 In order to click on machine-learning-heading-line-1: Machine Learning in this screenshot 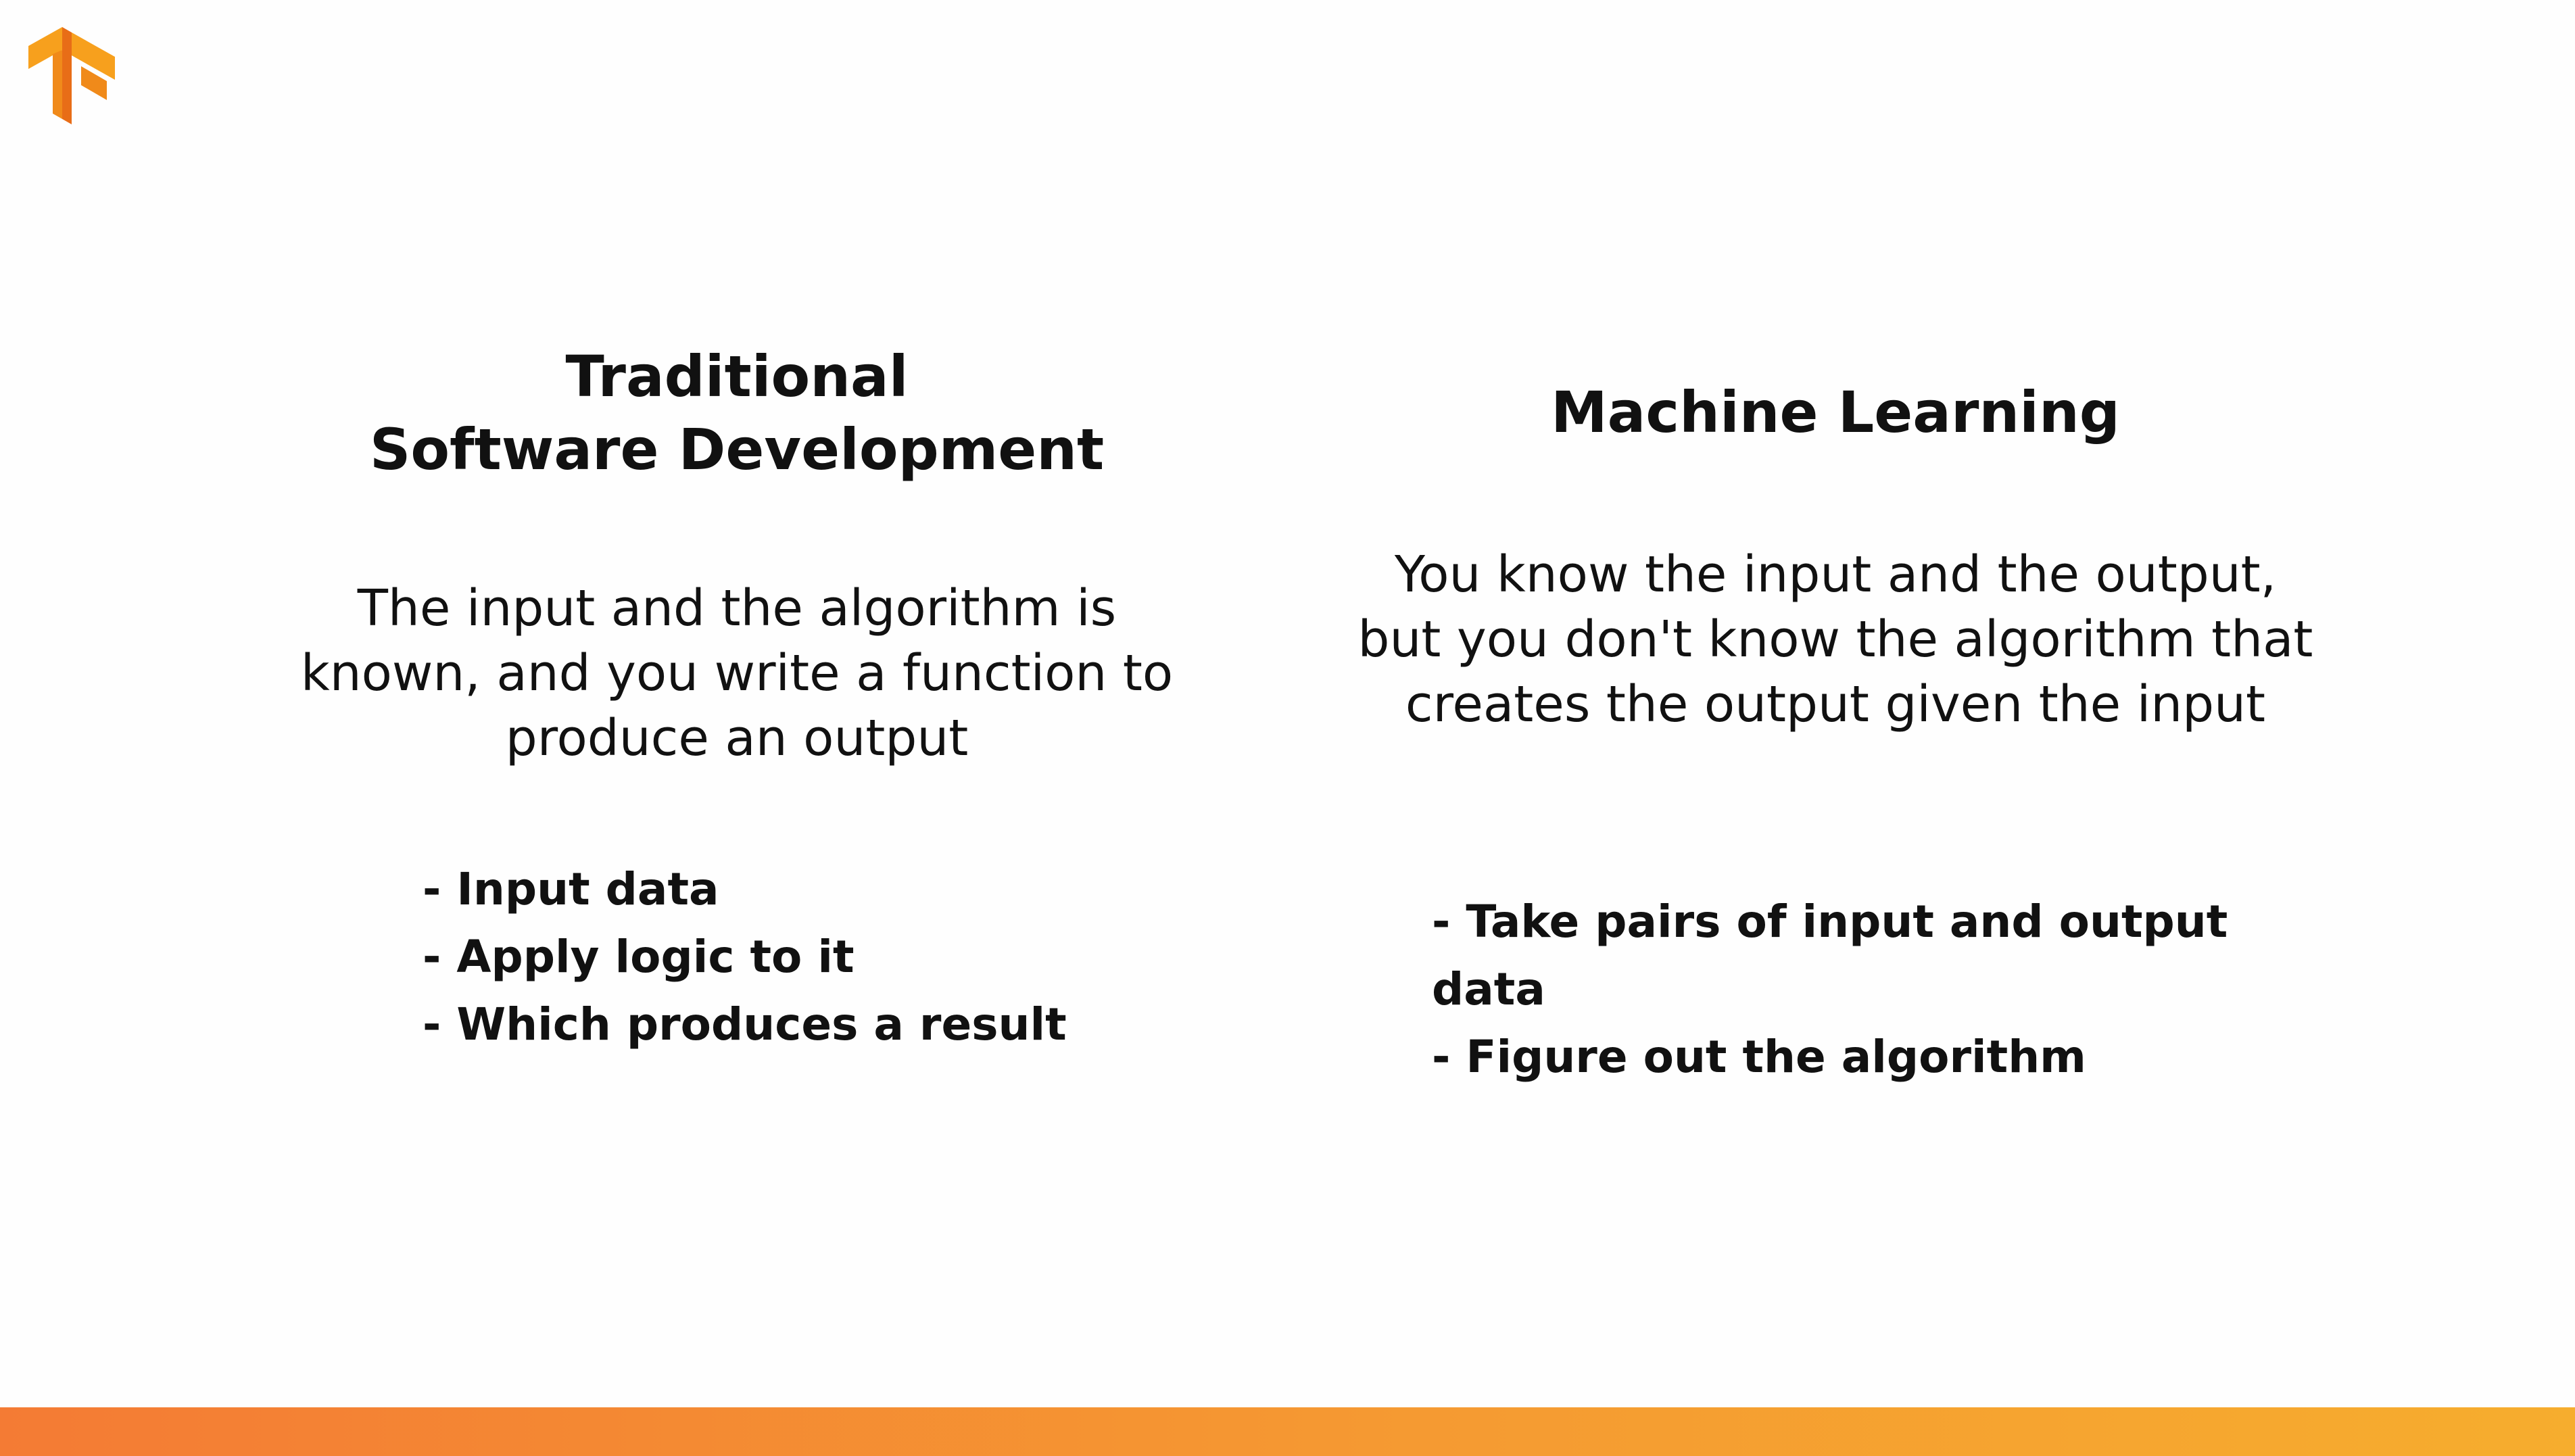, I will do `click(1835, 412)`.